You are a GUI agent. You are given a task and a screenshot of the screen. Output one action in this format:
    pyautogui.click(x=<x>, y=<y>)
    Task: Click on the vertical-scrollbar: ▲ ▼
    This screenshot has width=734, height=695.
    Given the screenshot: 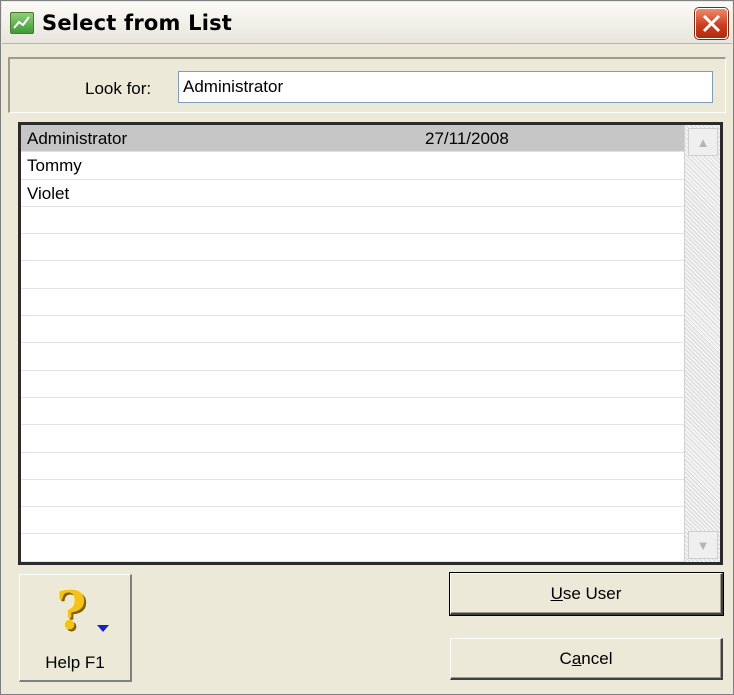 What is the action you would take?
    pyautogui.click(x=702, y=343)
    